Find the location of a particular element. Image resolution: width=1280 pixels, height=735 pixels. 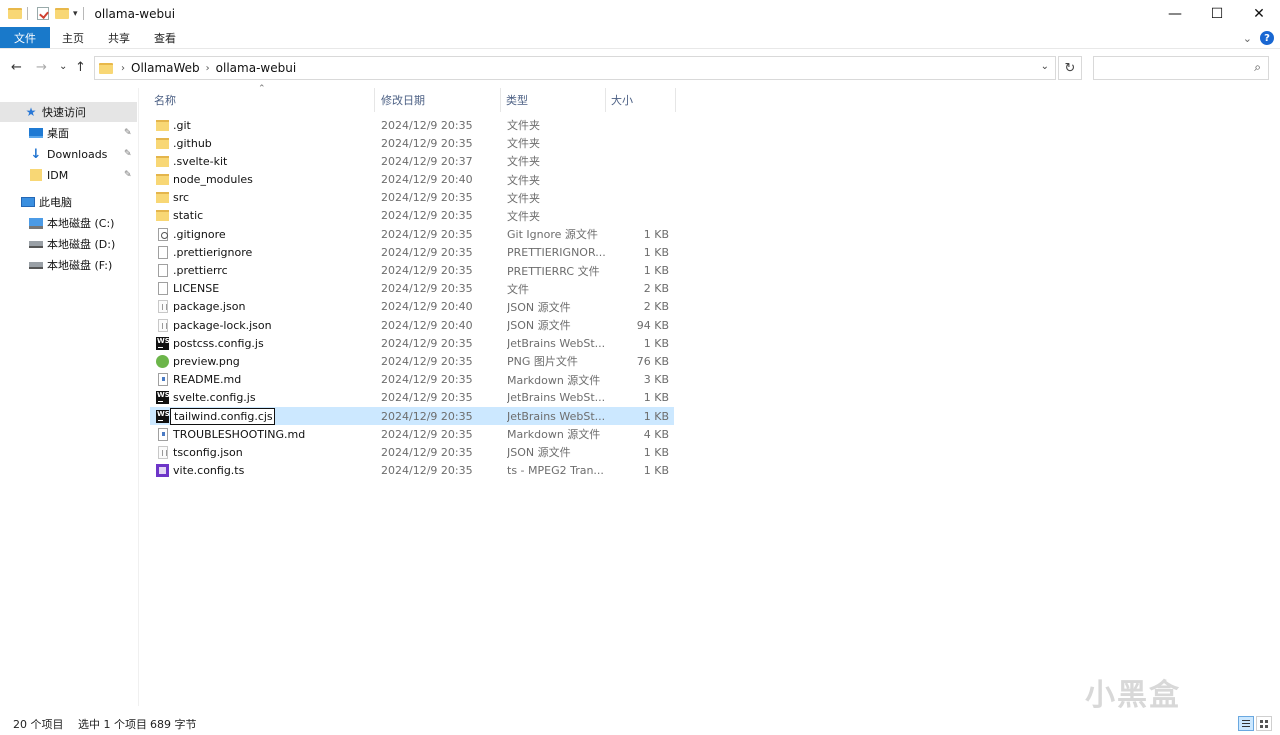

minimize-button: — is located at coordinates (1175, 13).